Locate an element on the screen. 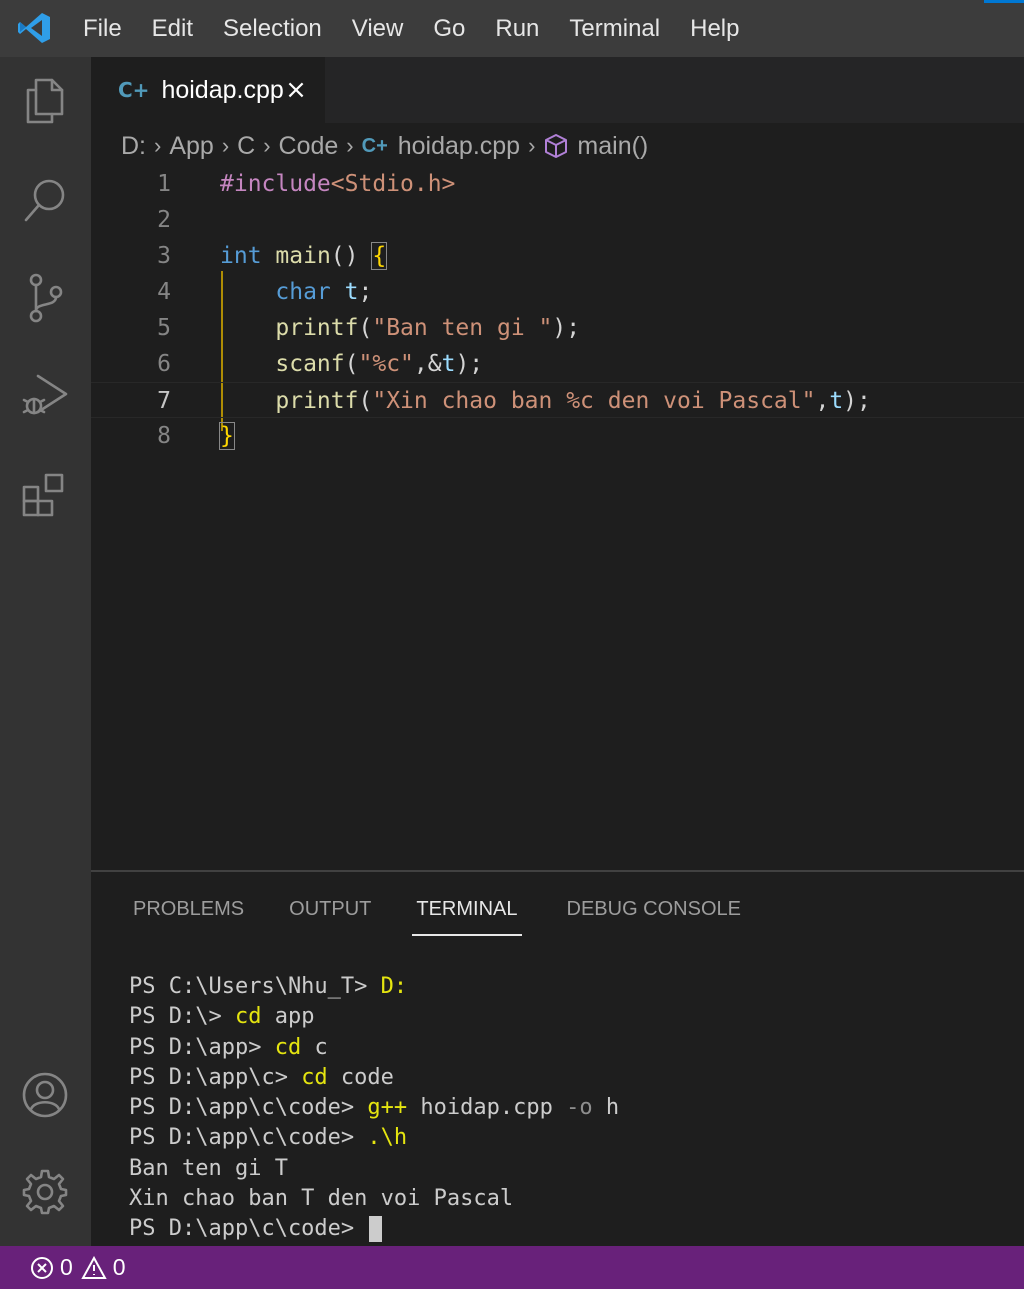 Image resolution: width=1024 pixels, height=1293 pixels. terminal-line: PS D:\app> cd c is located at coordinates (374, 1048).